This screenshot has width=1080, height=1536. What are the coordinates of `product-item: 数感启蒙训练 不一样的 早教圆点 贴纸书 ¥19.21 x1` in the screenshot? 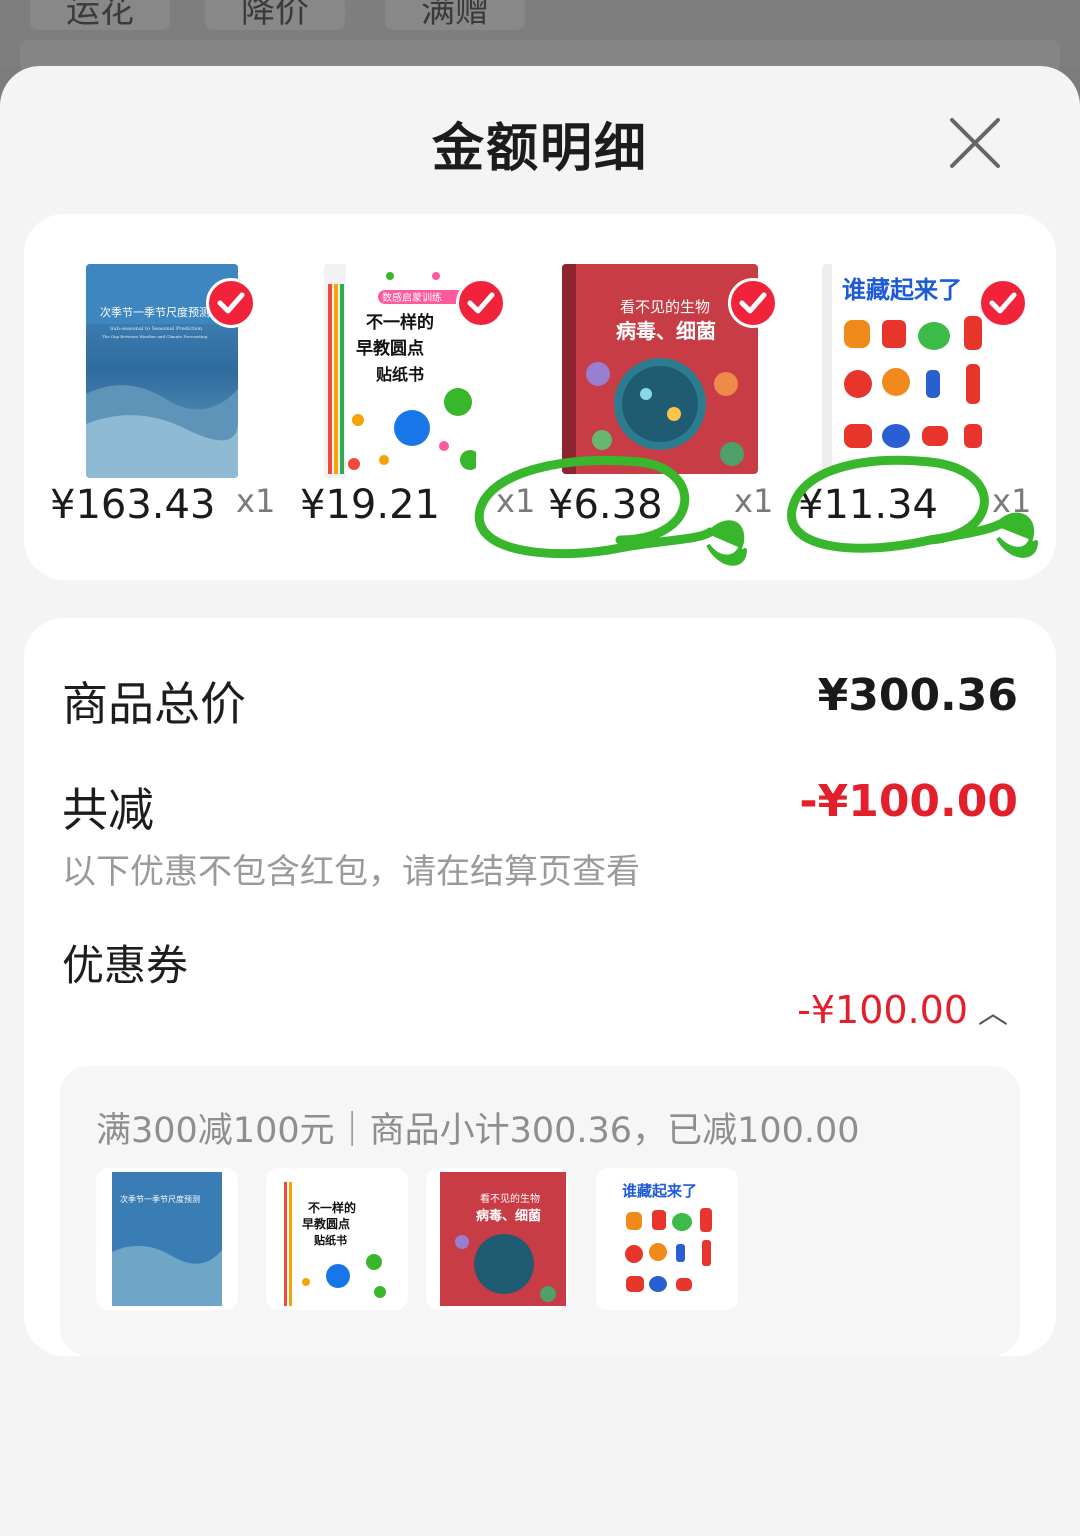 It's located at (404, 397).